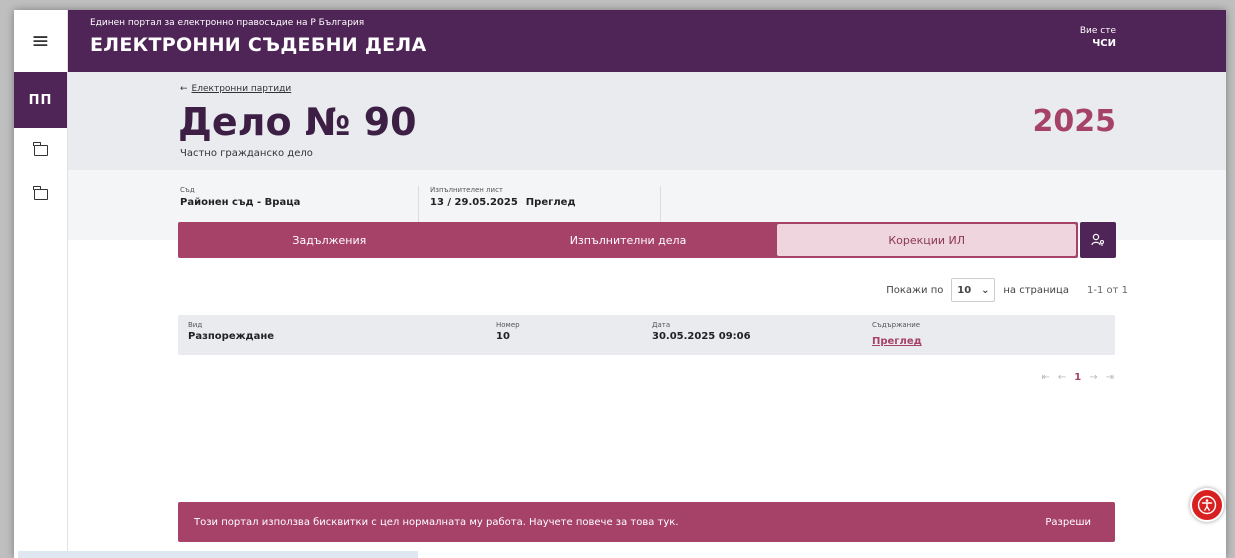  What do you see at coordinates (896, 325) in the screenshot?
I see `column-header-content: Съдържание` at bounding box center [896, 325].